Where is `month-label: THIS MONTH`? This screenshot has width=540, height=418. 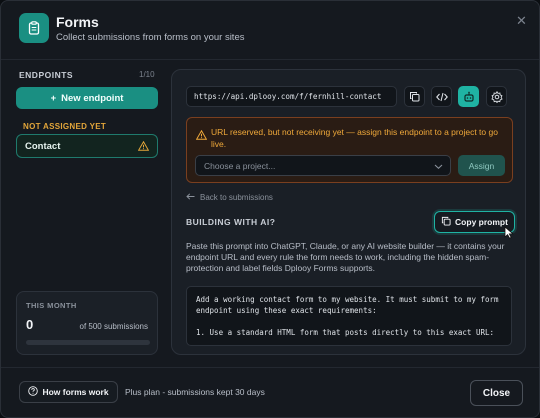 month-label: THIS MONTH is located at coordinates (51, 305).